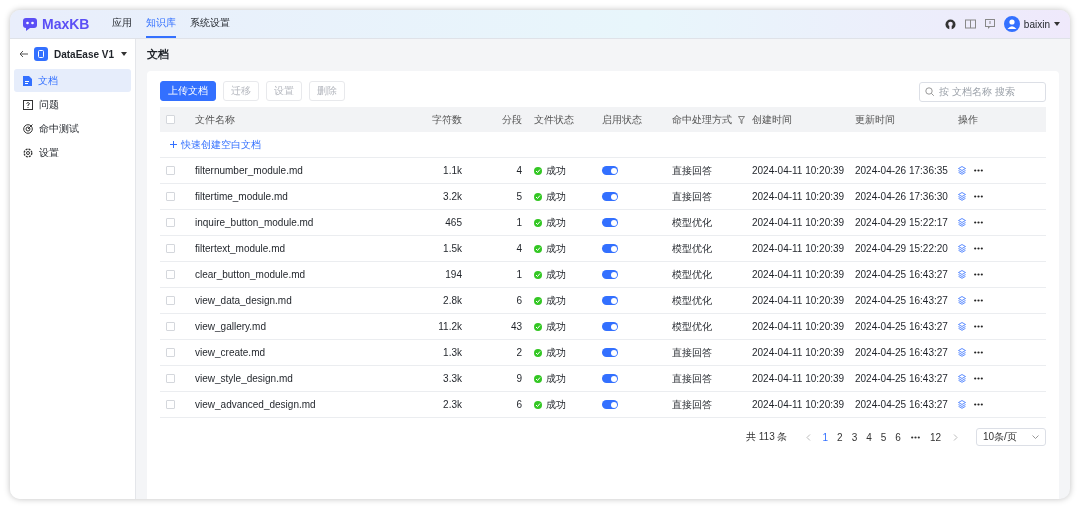 This screenshot has width=1080, height=509. What do you see at coordinates (982, 91) in the screenshot?
I see `search-field: 按 文档名称 搜索` at bounding box center [982, 91].